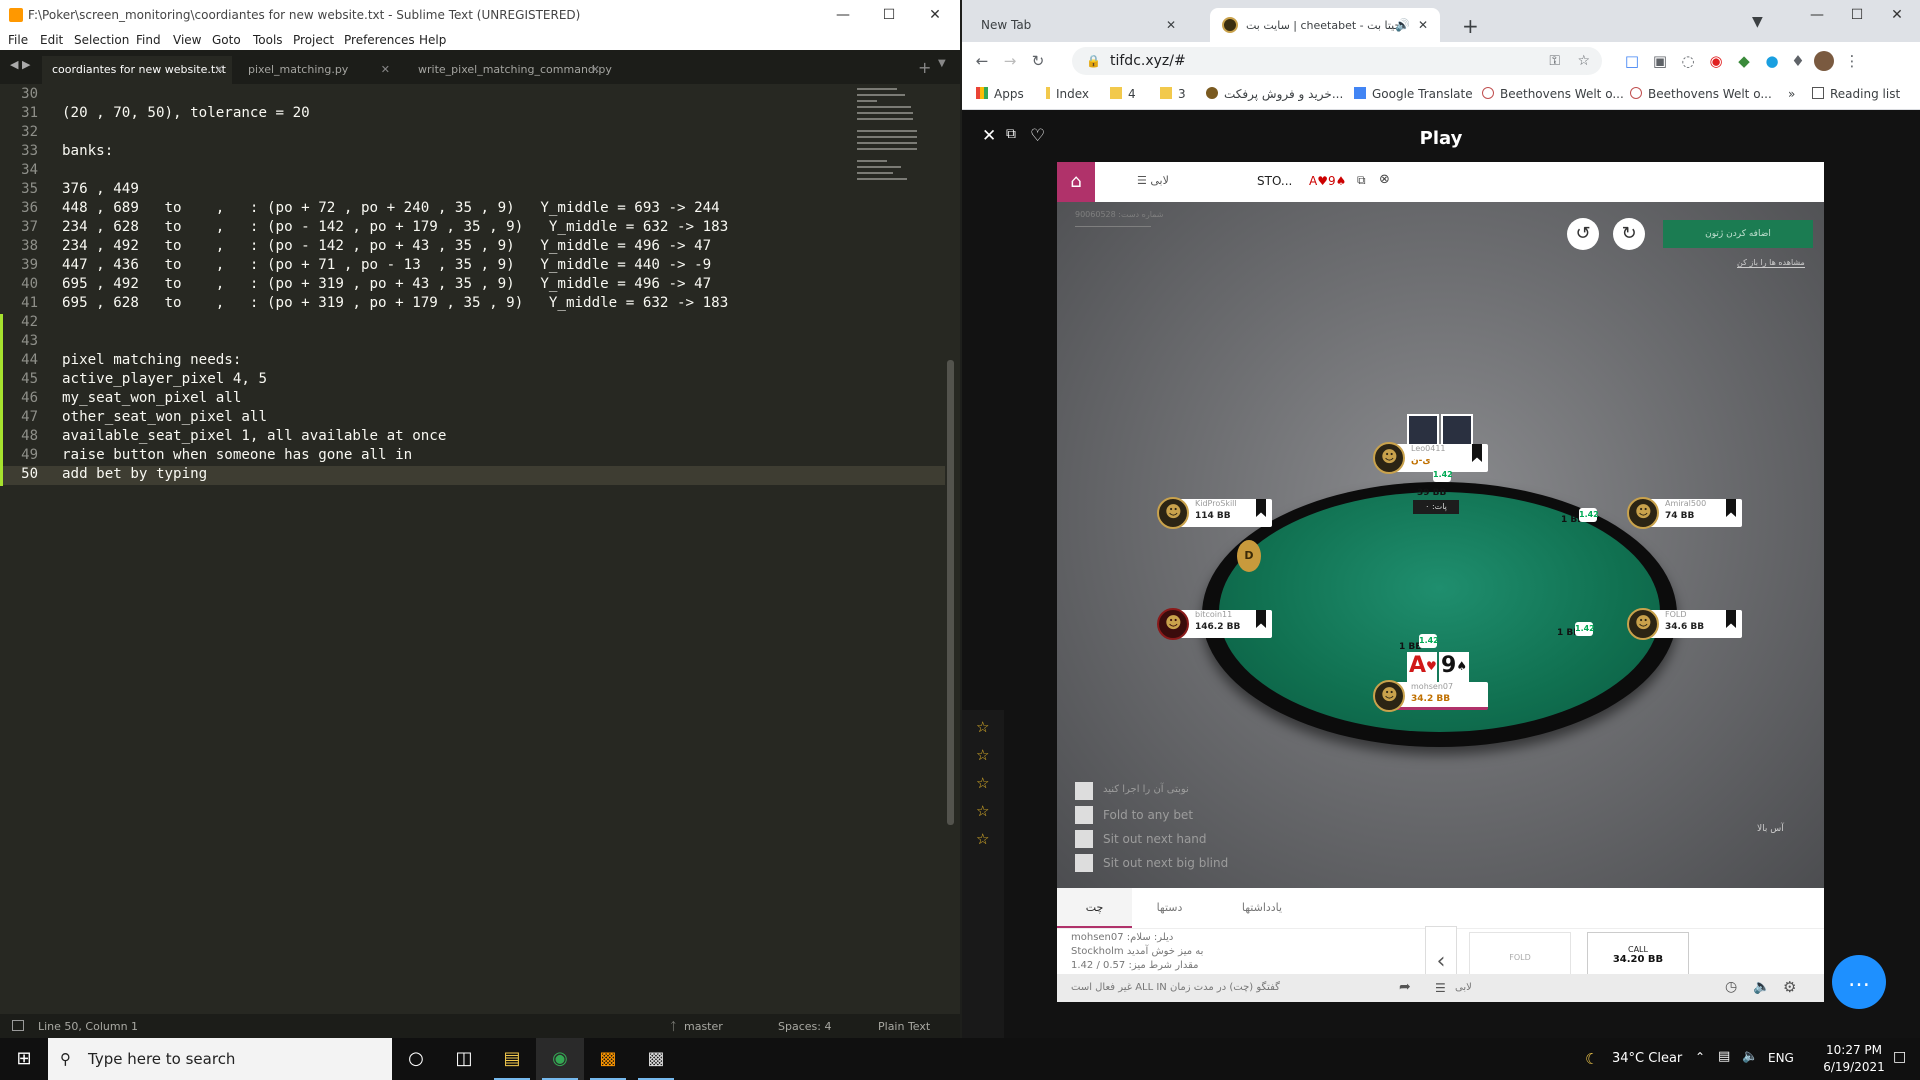 Image resolution: width=1920 pixels, height=1080 pixels. I want to click on checkbox-fold-to-any-bet, so click(1084, 815).